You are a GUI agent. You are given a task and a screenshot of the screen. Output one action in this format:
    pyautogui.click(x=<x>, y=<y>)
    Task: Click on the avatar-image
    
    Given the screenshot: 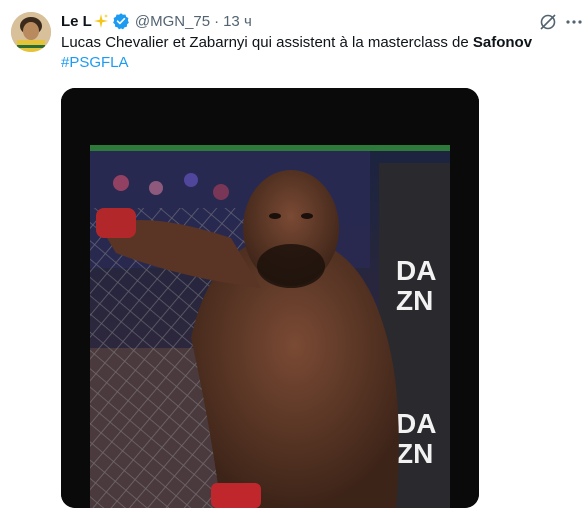 What is the action you would take?
    pyautogui.click(x=31, y=32)
    